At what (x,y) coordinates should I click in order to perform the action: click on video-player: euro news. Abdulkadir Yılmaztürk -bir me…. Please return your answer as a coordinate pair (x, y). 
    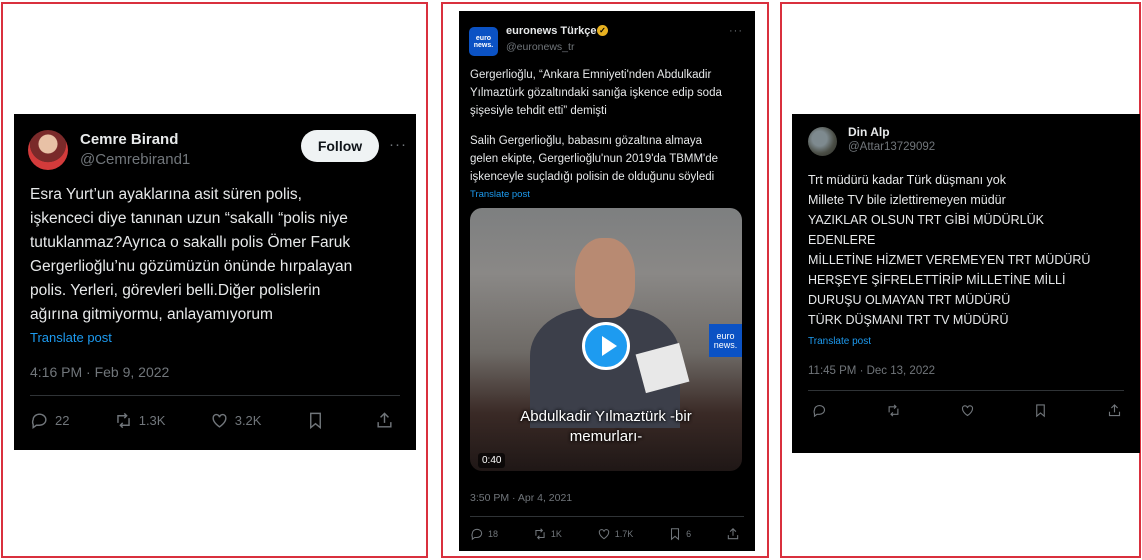
    Looking at the image, I should click on (606, 339).